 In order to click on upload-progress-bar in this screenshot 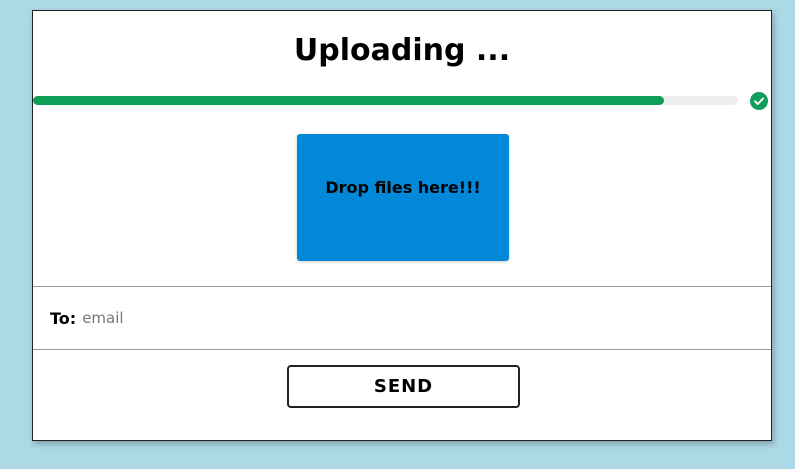, I will do `click(385, 100)`.